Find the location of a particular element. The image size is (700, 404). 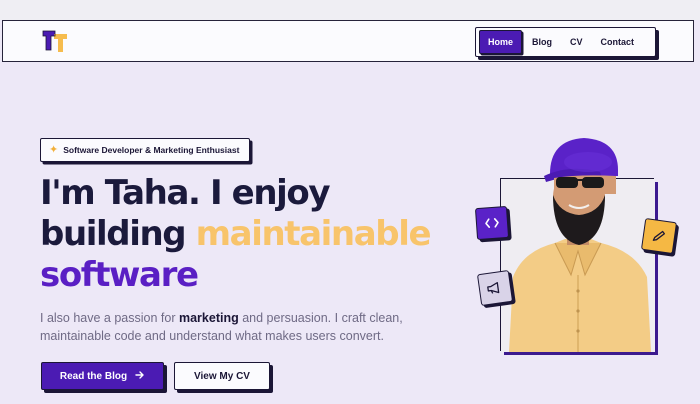

logo is located at coordinates (56, 41).